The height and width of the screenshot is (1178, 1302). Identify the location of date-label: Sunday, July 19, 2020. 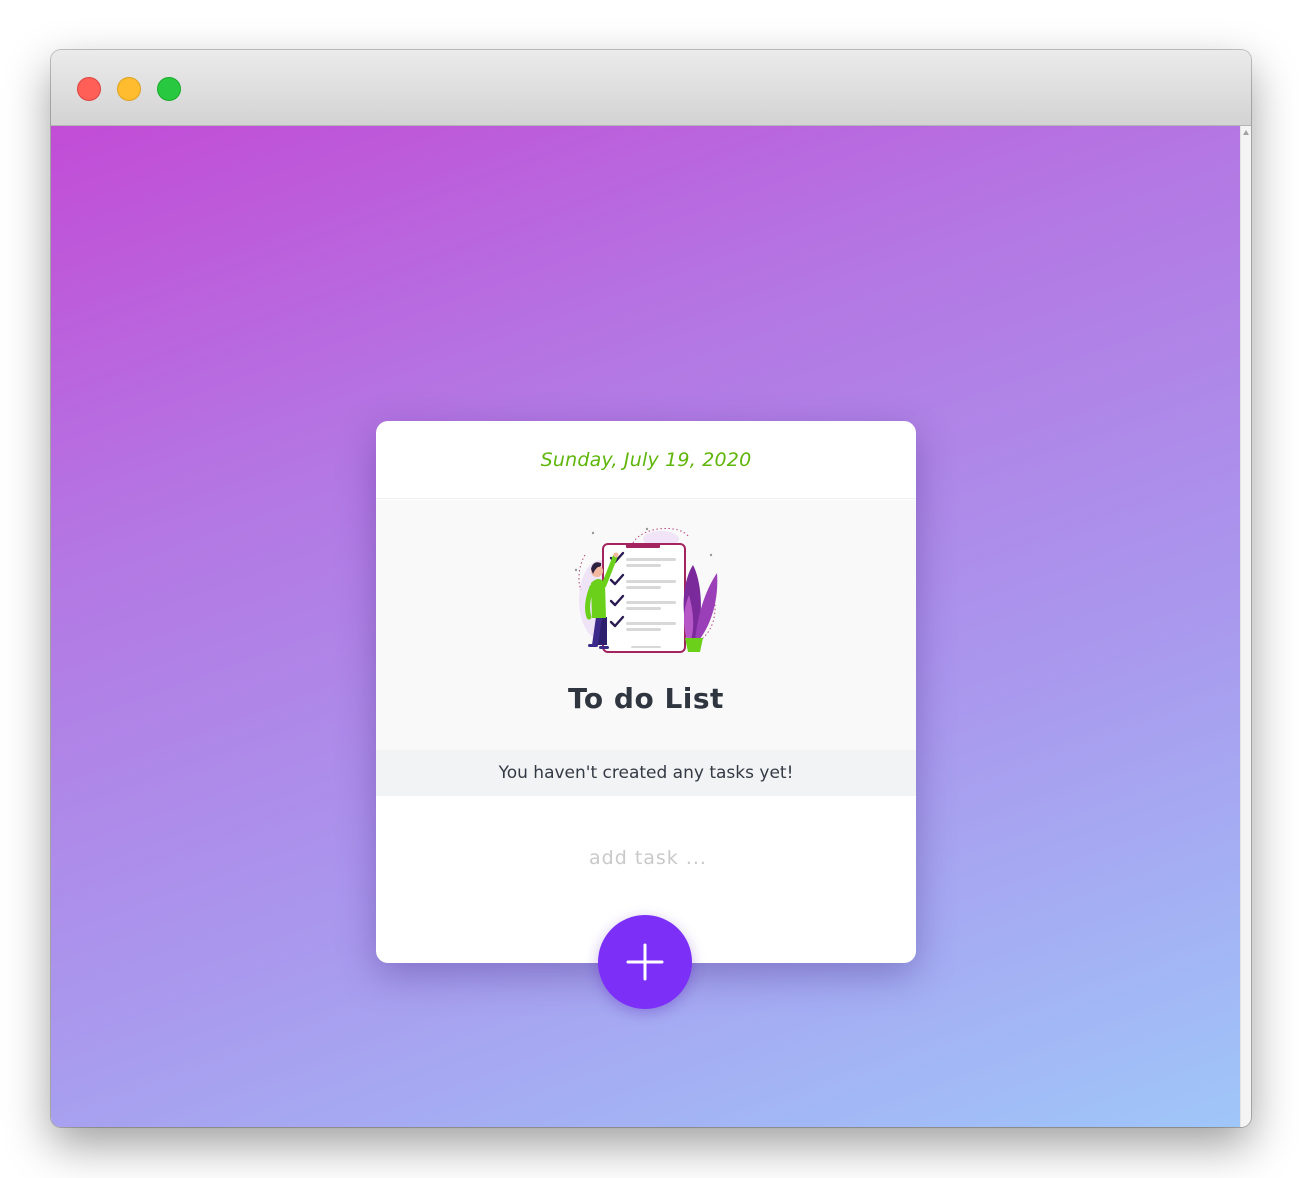
(646, 459).